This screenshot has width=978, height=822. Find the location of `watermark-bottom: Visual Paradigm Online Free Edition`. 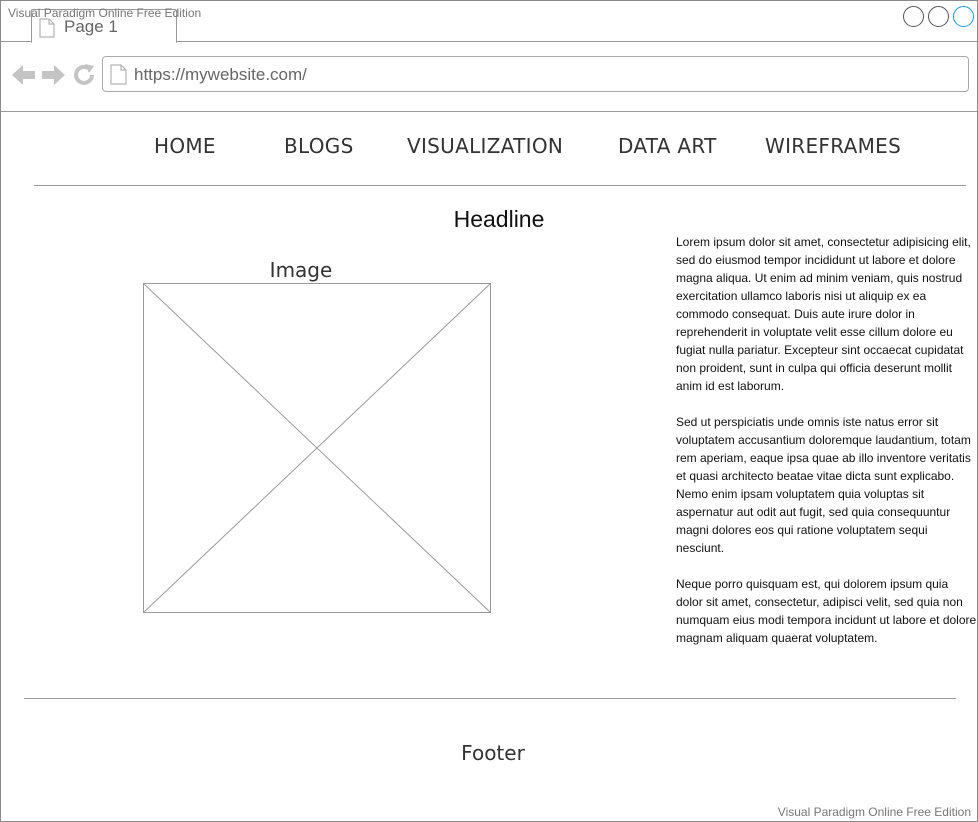

watermark-bottom: Visual Paradigm Online Free Edition is located at coordinates (874, 812).